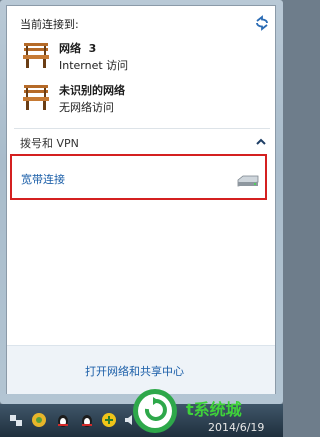 The width and height of the screenshot is (320, 437). Describe the element at coordinates (134, 371) in the screenshot. I see `open-network-sharing-center-link: 打开网络和共享中心` at that location.